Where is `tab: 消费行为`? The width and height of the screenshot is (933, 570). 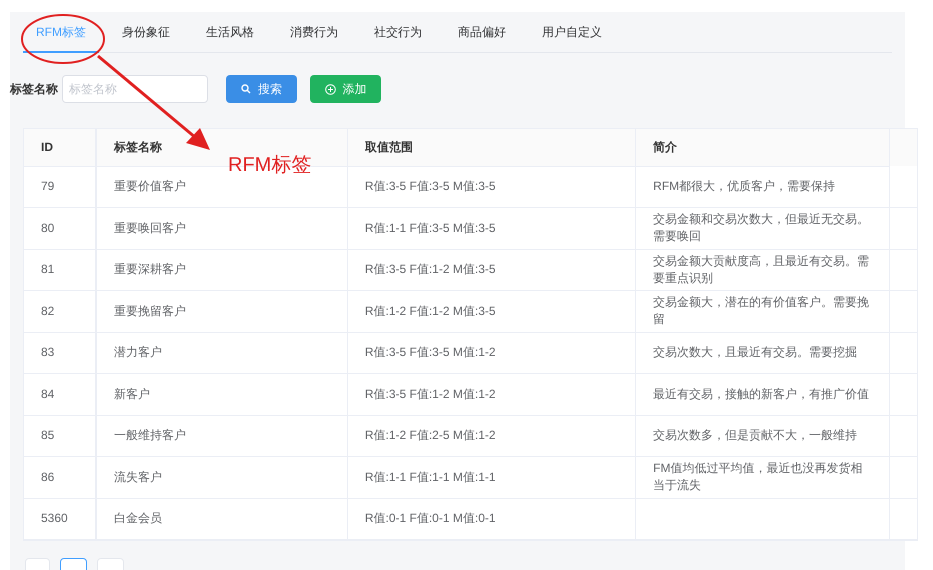 tab: 消费行为 is located at coordinates (314, 32).